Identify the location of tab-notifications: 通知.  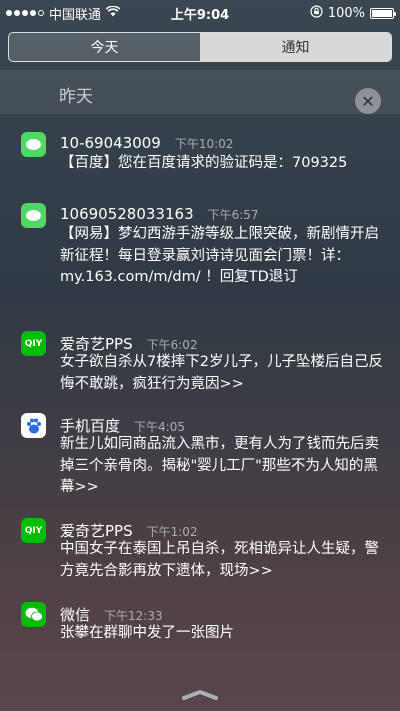
(295, 47).